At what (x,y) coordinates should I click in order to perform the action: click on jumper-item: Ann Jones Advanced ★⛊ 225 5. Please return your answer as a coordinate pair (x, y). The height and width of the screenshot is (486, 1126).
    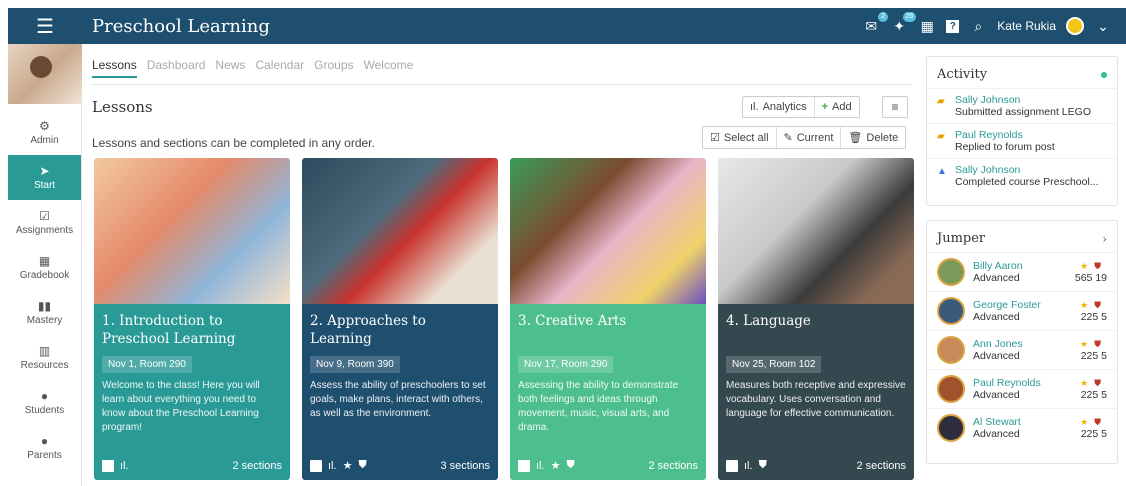
    Looking at the image, I should click on (1022, 349).